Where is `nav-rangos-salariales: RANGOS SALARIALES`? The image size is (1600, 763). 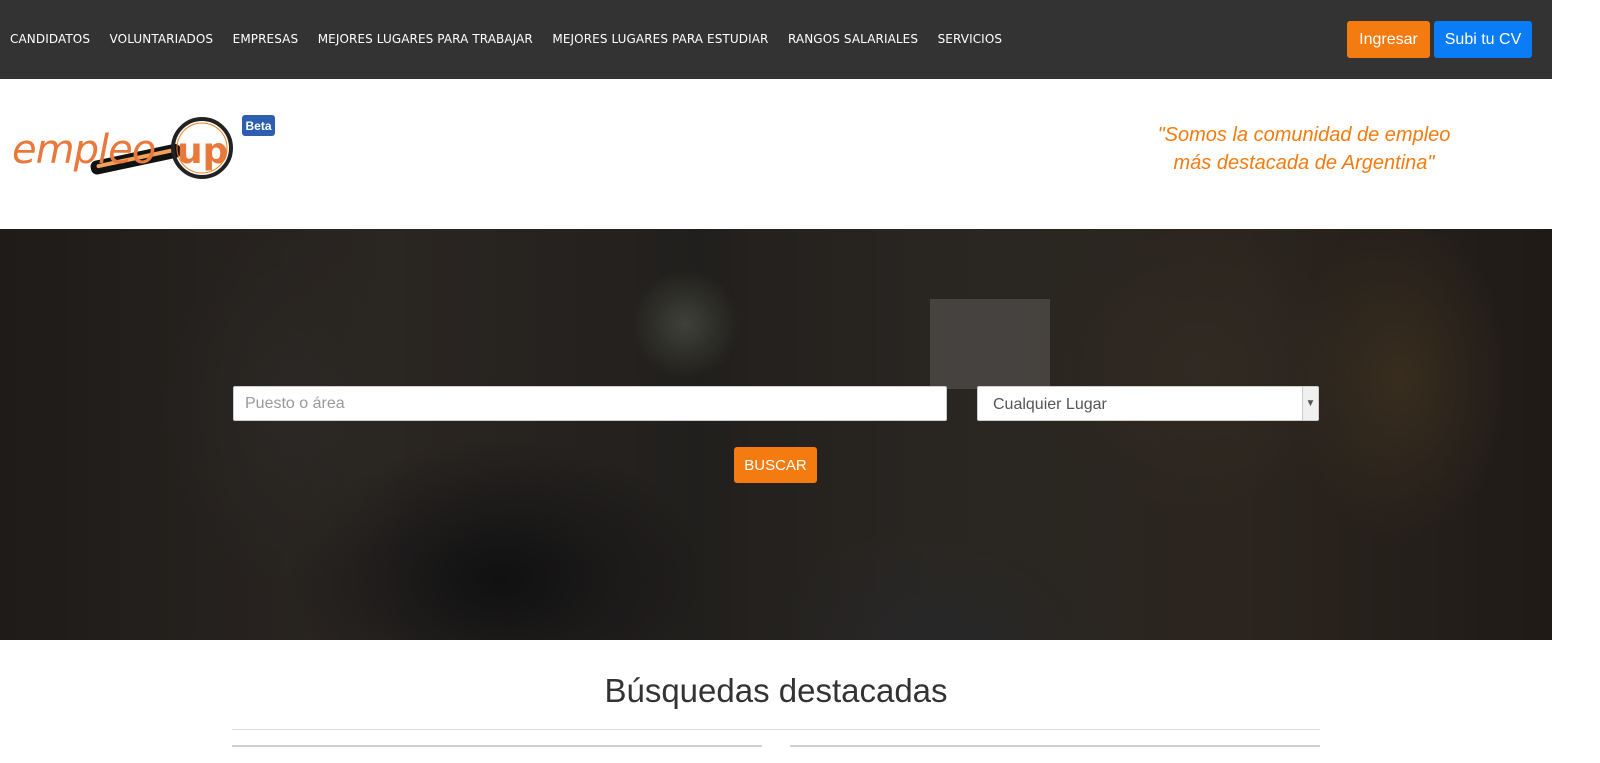
nav-rangos-salariales: RANGOS SALARIALES is located at coordinates (853, 39).